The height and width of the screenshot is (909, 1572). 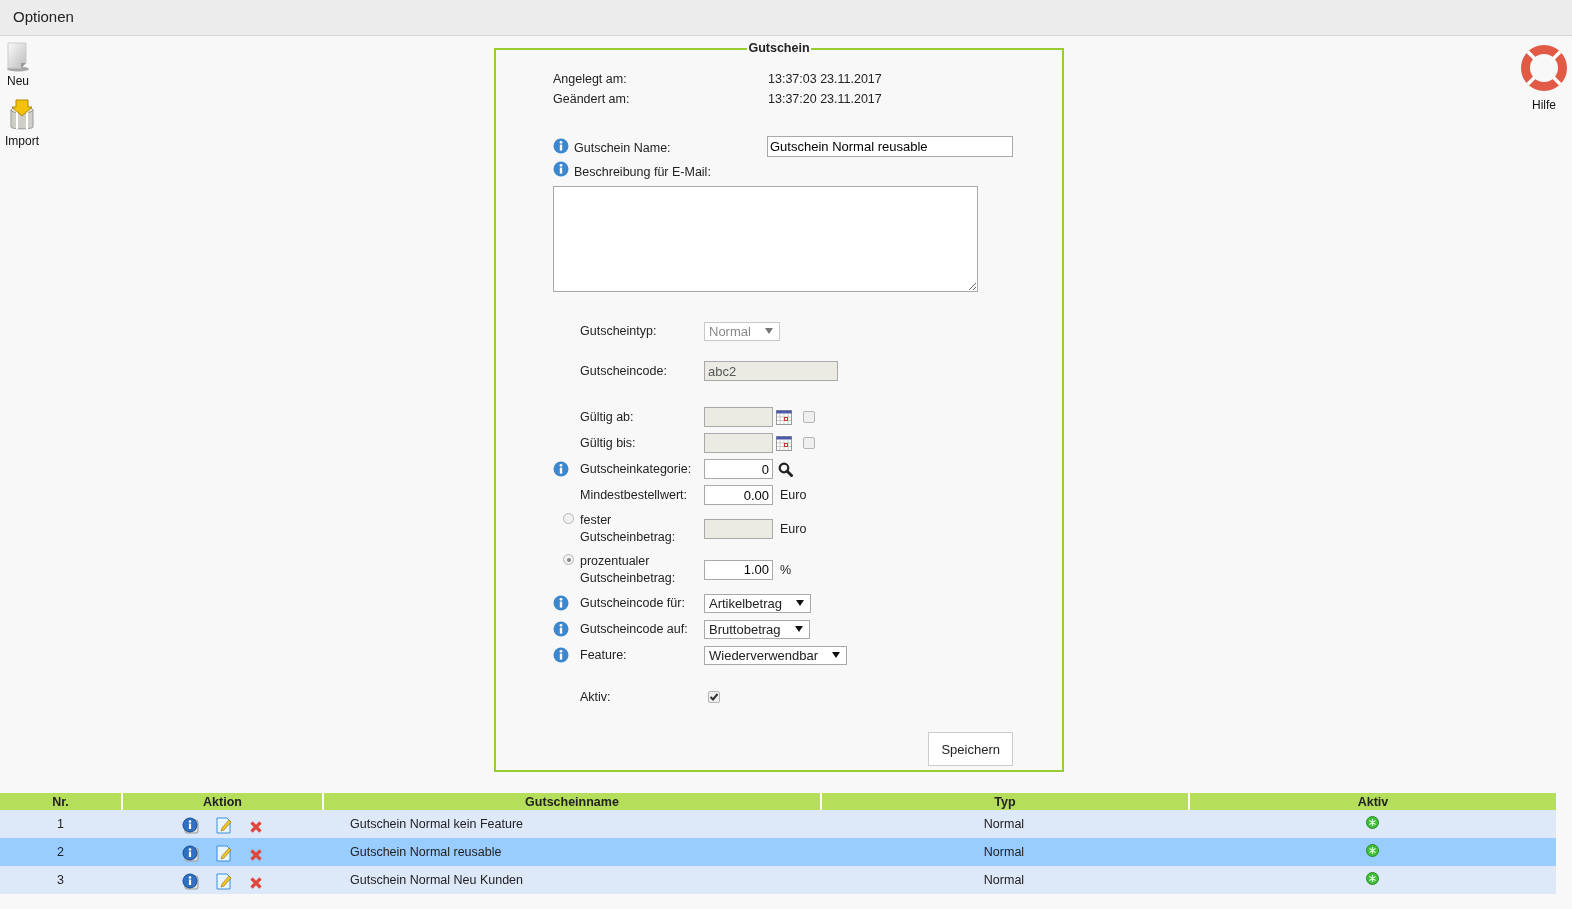 What do you see at coordinates (825, 99) in the screenshot?
I see `timestamp: 13:37:20 23.11.2017` at bounding box center [825, 99].